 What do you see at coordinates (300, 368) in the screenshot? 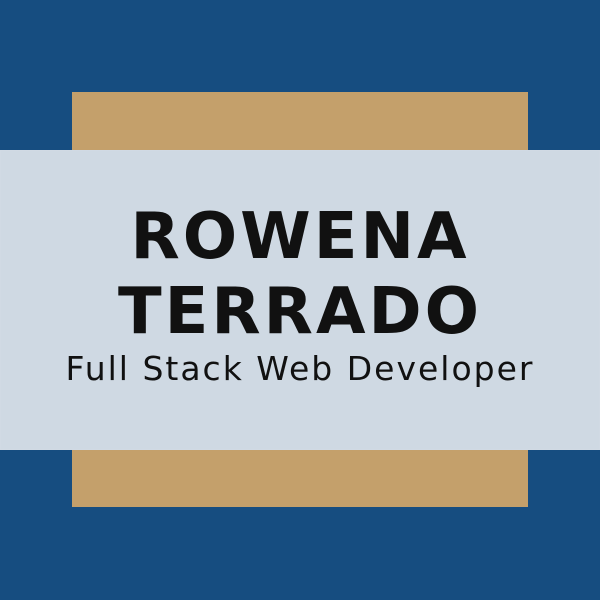
I see `job-title: Full Stack Web Developer` at bounding box center [300, 368].